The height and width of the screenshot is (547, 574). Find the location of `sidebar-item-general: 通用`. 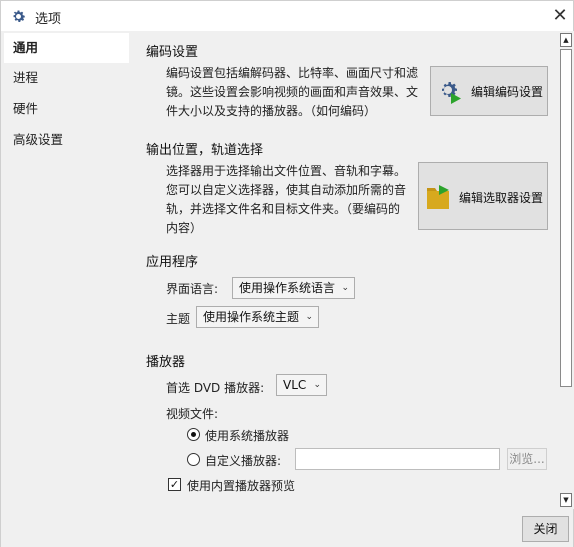

sidebar-item-general: 通用 is located at coordinates (66, 48).